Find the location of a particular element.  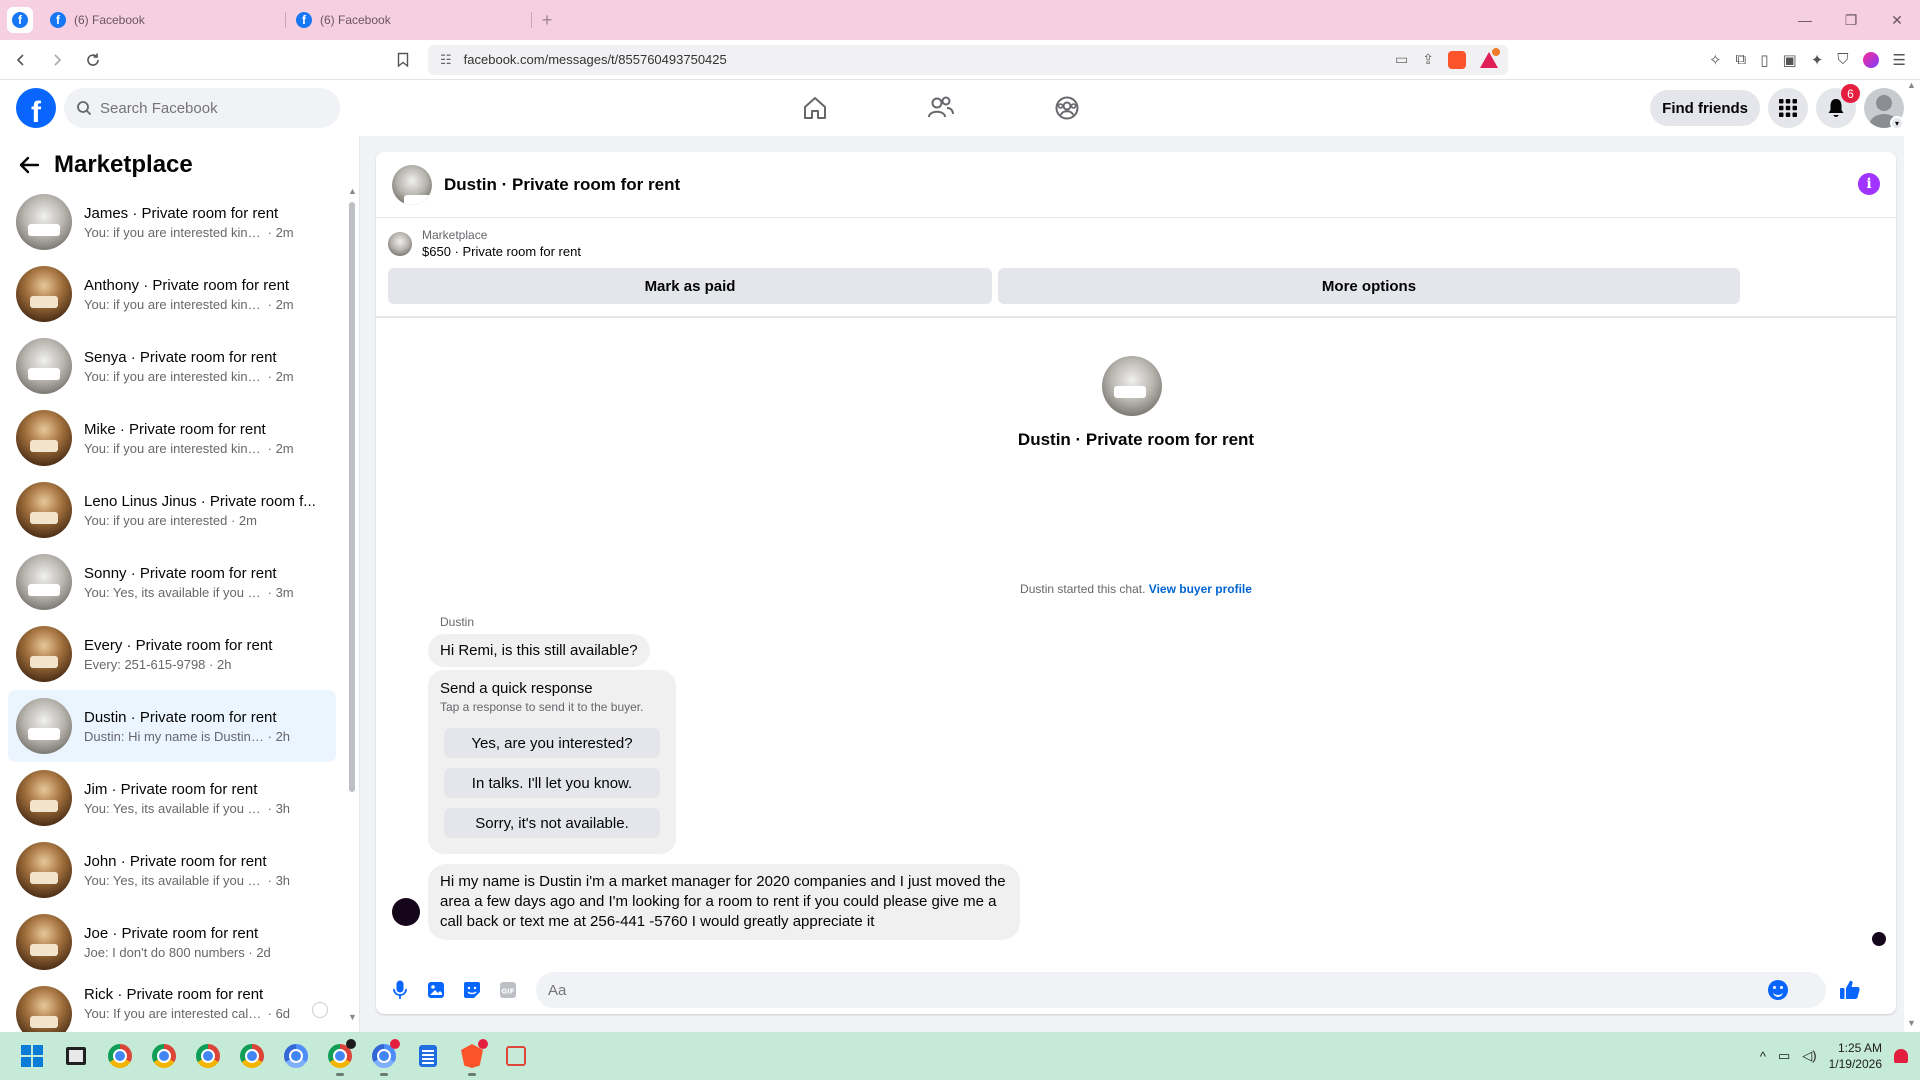

gif-button: GIF is located at coordinates (508, 990).